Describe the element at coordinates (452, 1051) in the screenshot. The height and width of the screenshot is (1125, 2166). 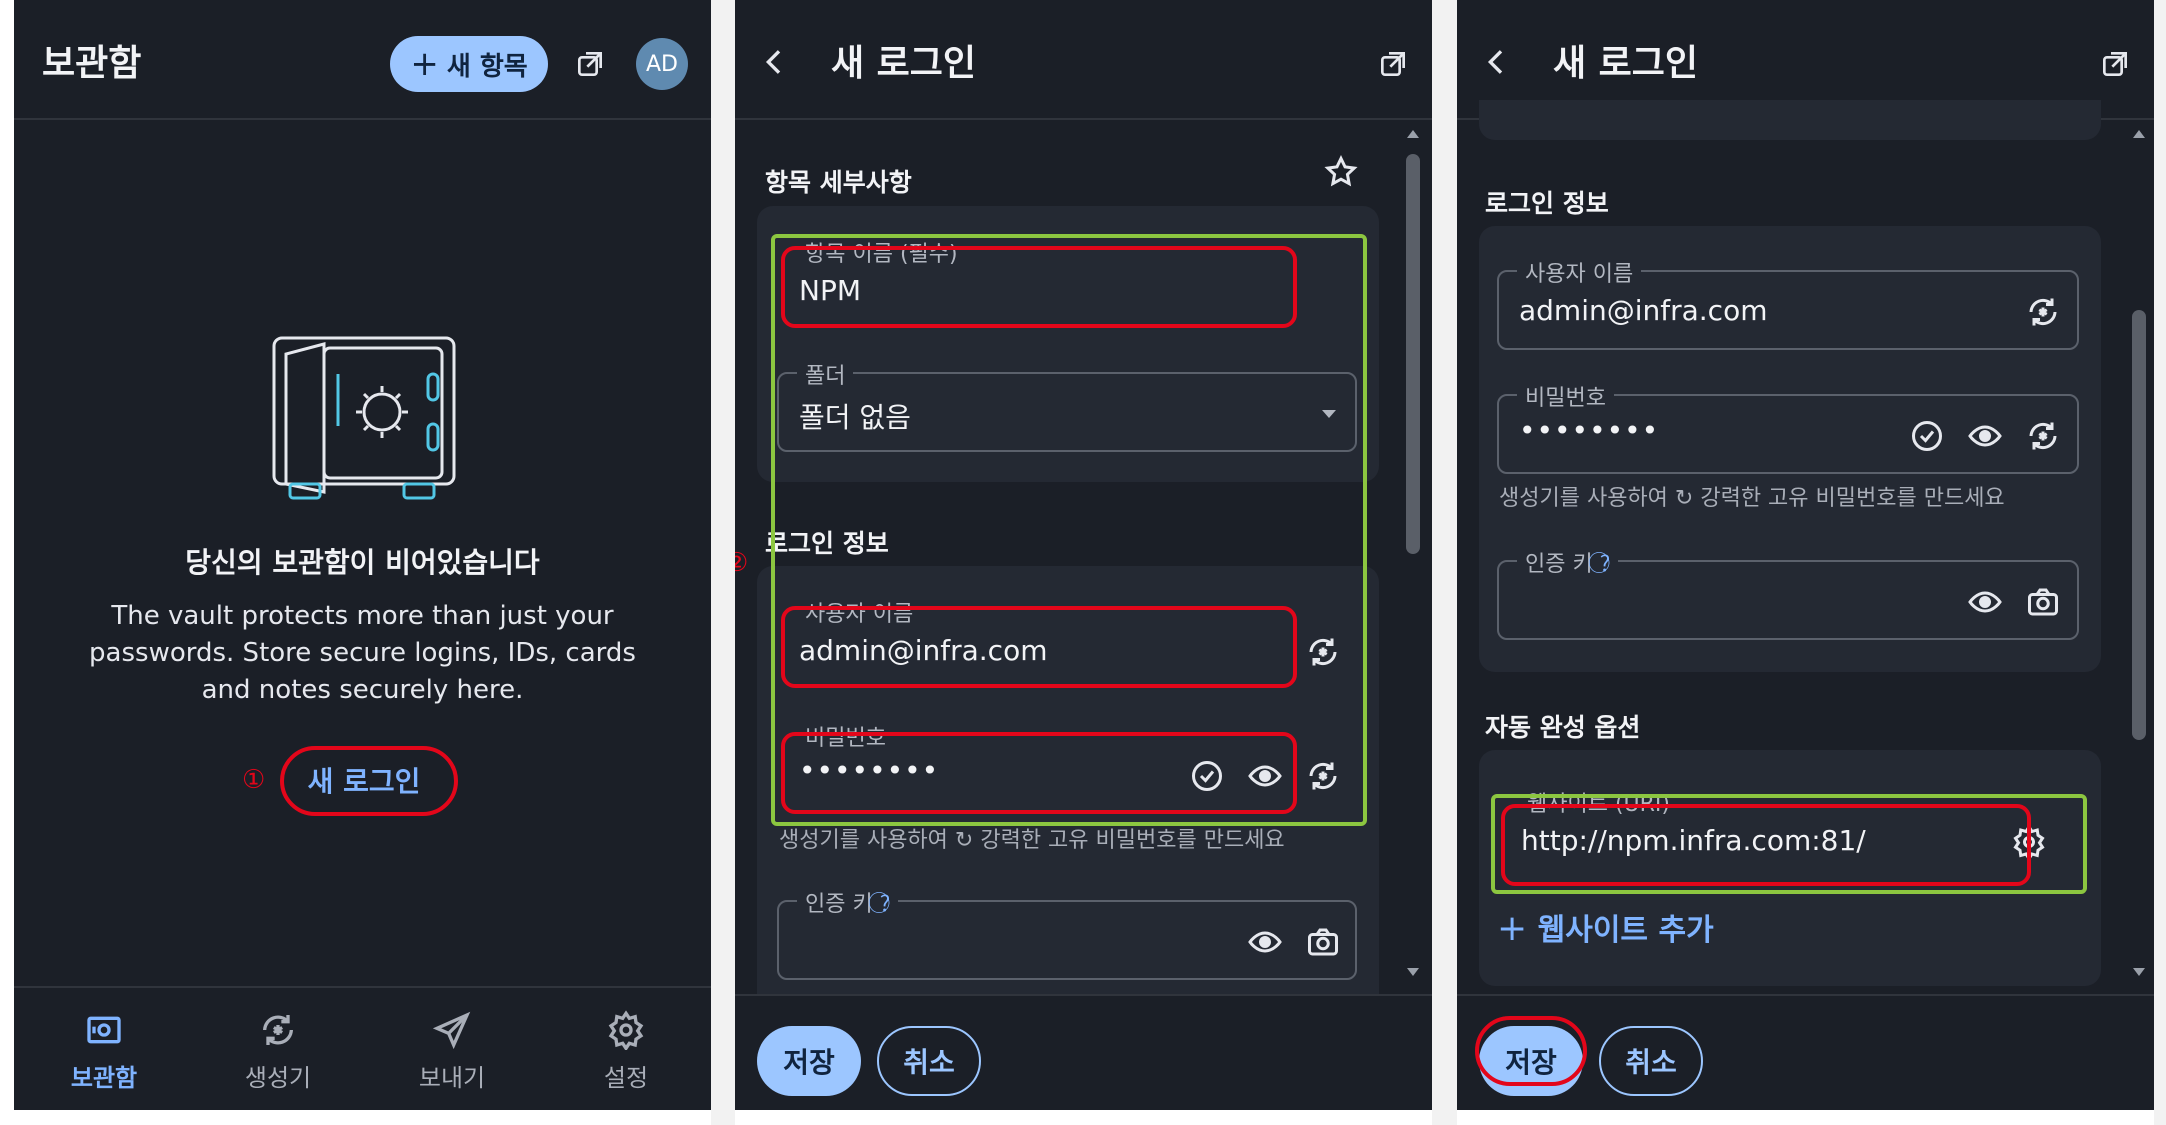
I see `nav-item-send: 보내기` at that location.